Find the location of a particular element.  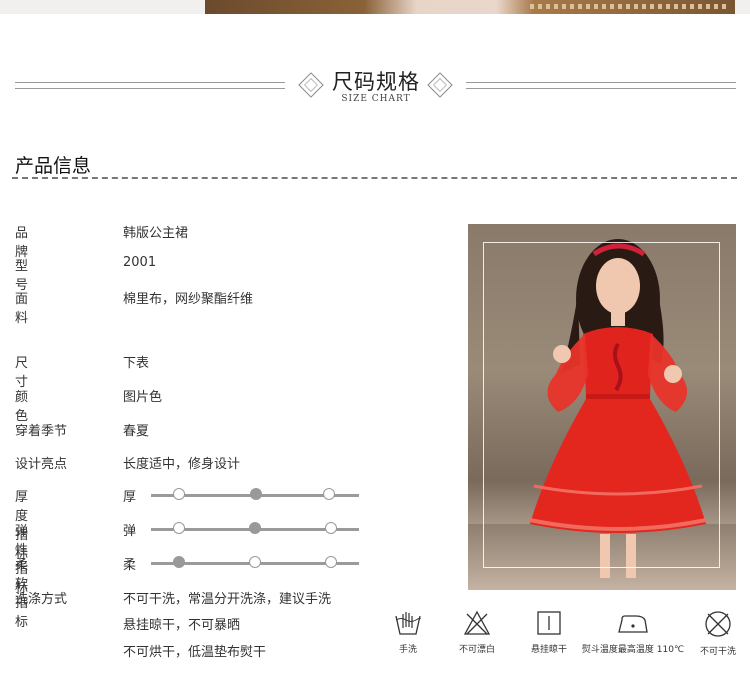

care-item-no-bleach: 不可漂白 is located at coordinates (477, 632).